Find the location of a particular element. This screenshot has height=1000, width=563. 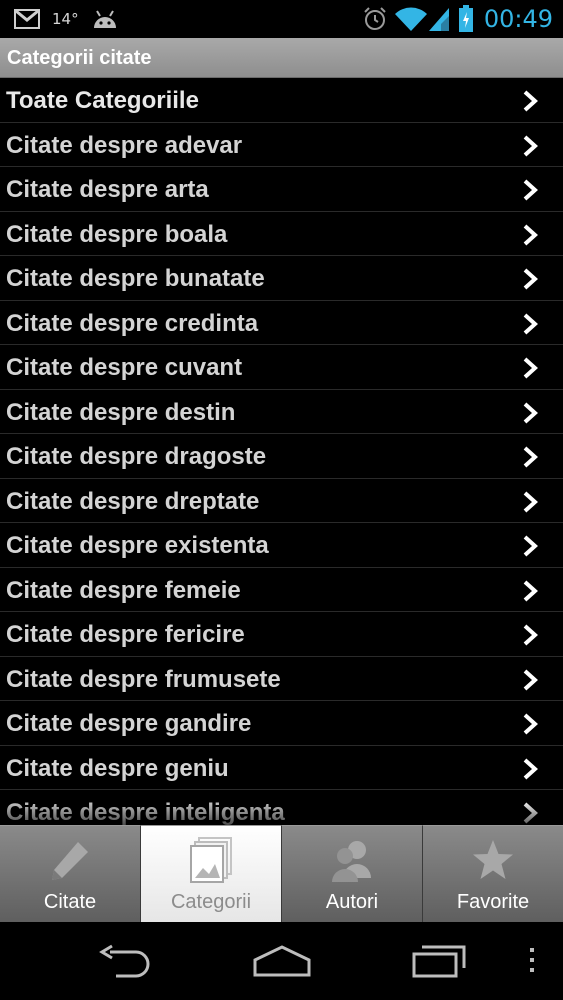

list-item-label: Citate despre credinta is located at coordinates (132, 323).